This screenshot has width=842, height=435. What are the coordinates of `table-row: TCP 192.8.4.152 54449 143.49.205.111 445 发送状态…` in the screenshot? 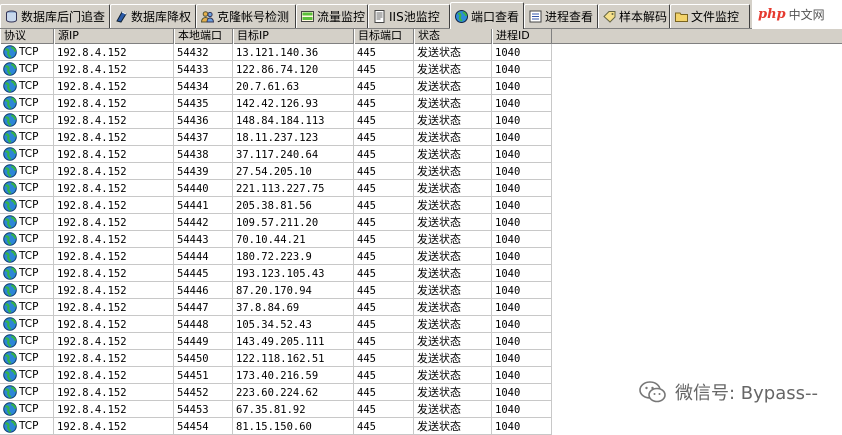 It's located at (421, 341).